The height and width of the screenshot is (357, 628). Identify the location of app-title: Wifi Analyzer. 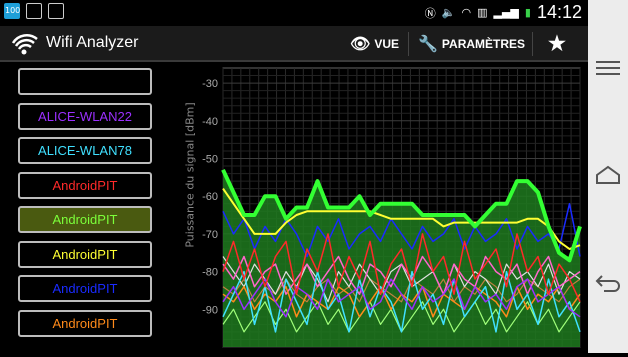
(92, 42).